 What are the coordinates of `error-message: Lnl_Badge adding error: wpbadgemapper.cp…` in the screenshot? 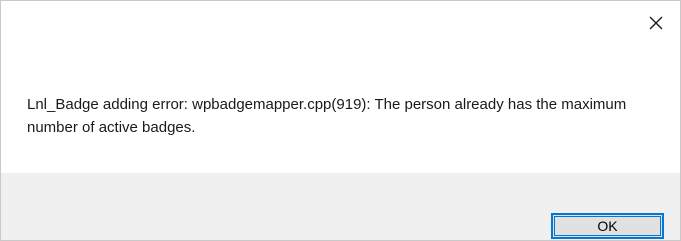 It's located at (327, 116).